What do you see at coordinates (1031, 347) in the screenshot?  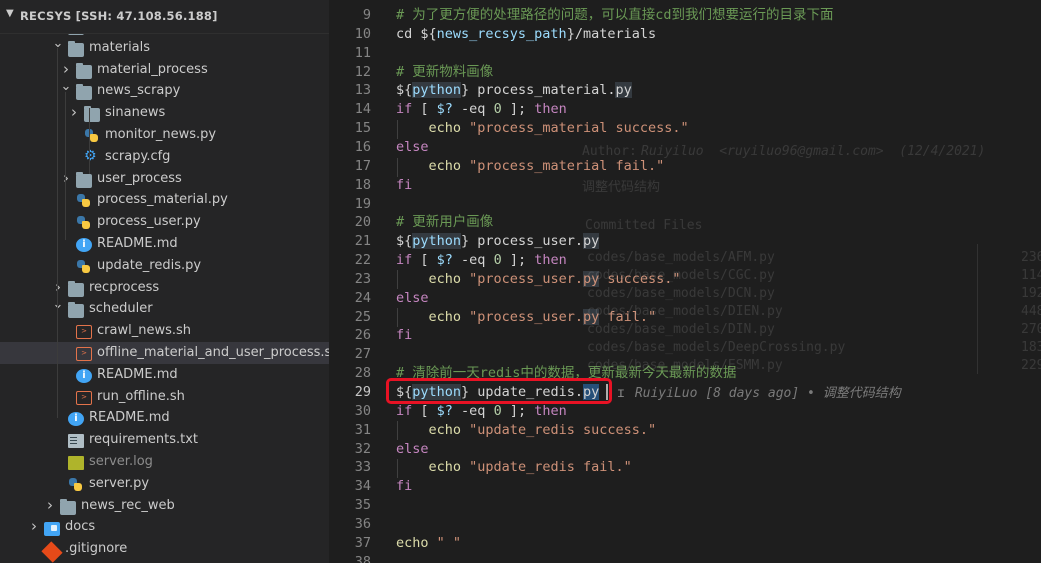 I see `committed-file-count: 183` at bounding box center [1031, 347].